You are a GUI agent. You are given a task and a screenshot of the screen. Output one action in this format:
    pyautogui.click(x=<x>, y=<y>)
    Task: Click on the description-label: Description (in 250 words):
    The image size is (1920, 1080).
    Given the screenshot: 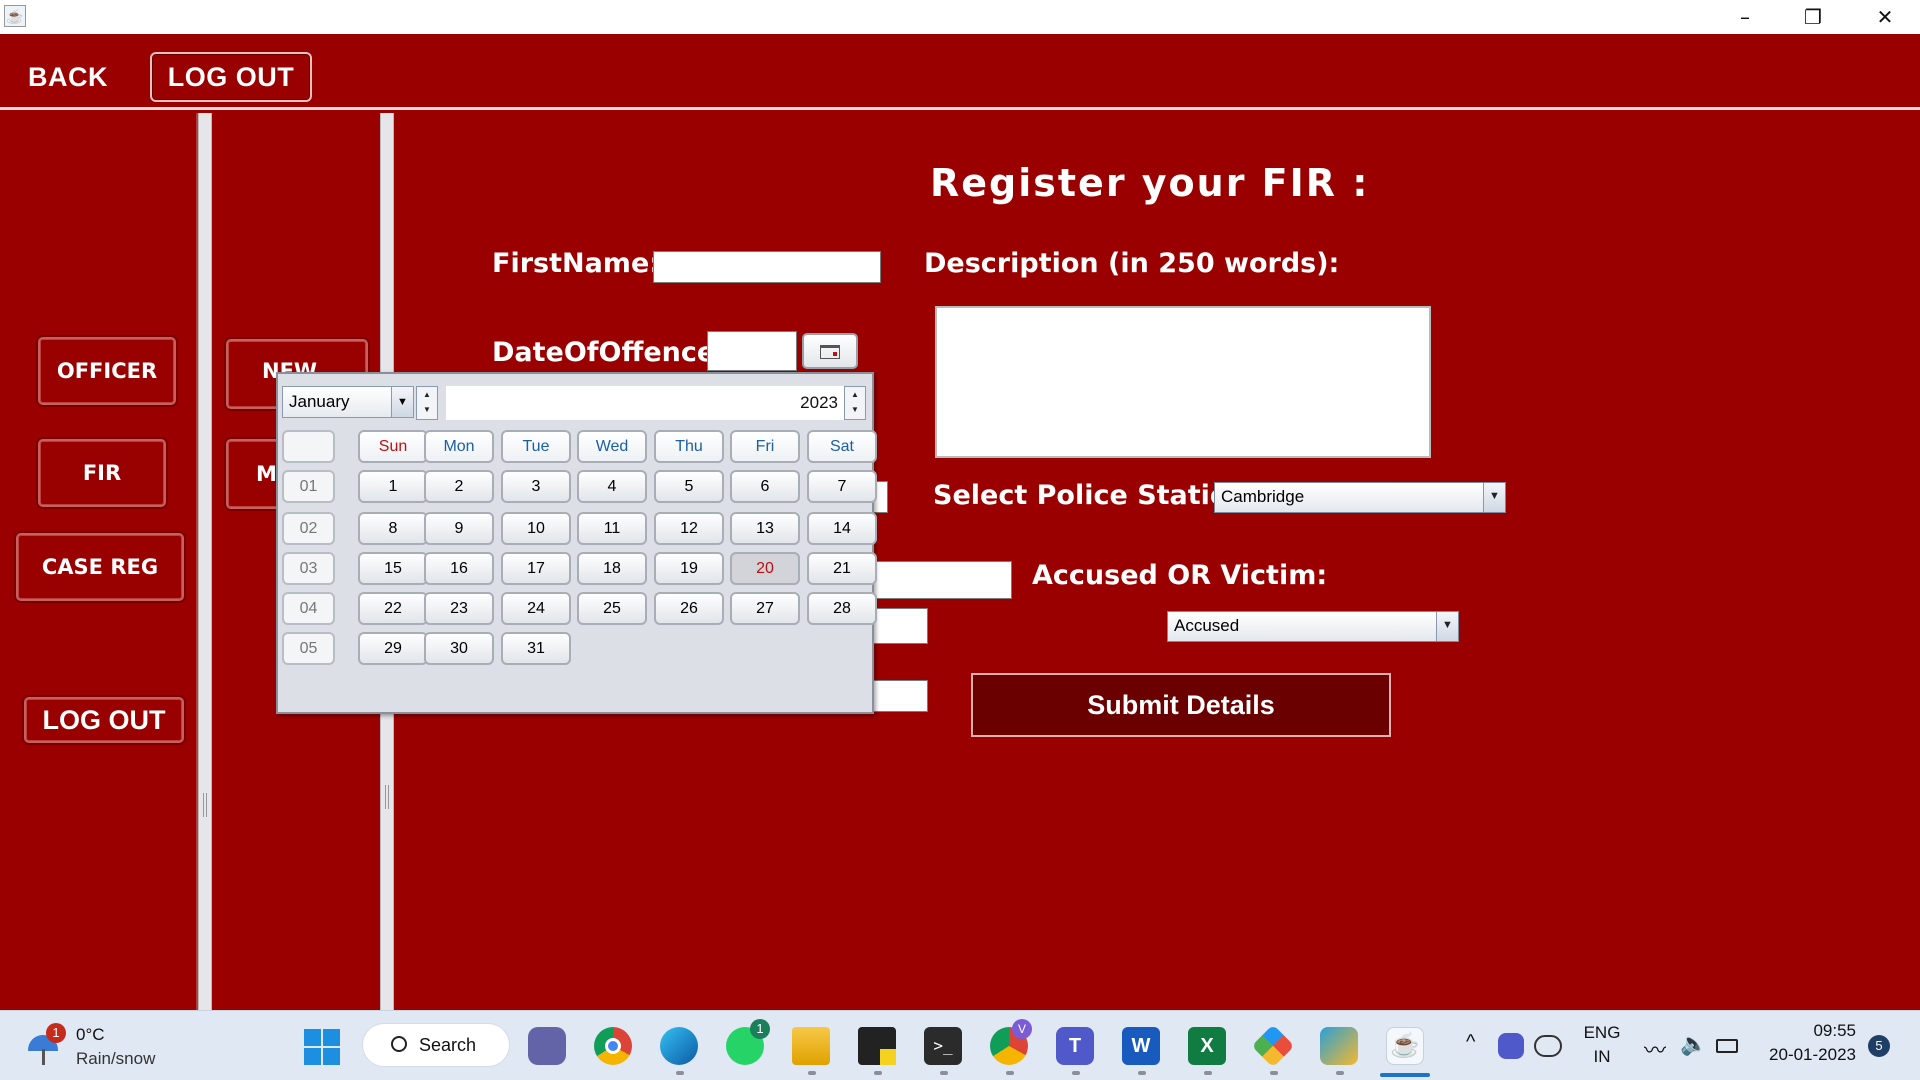 What is the action you would take?
    pyautogui.click(x=1132, y=263)
    